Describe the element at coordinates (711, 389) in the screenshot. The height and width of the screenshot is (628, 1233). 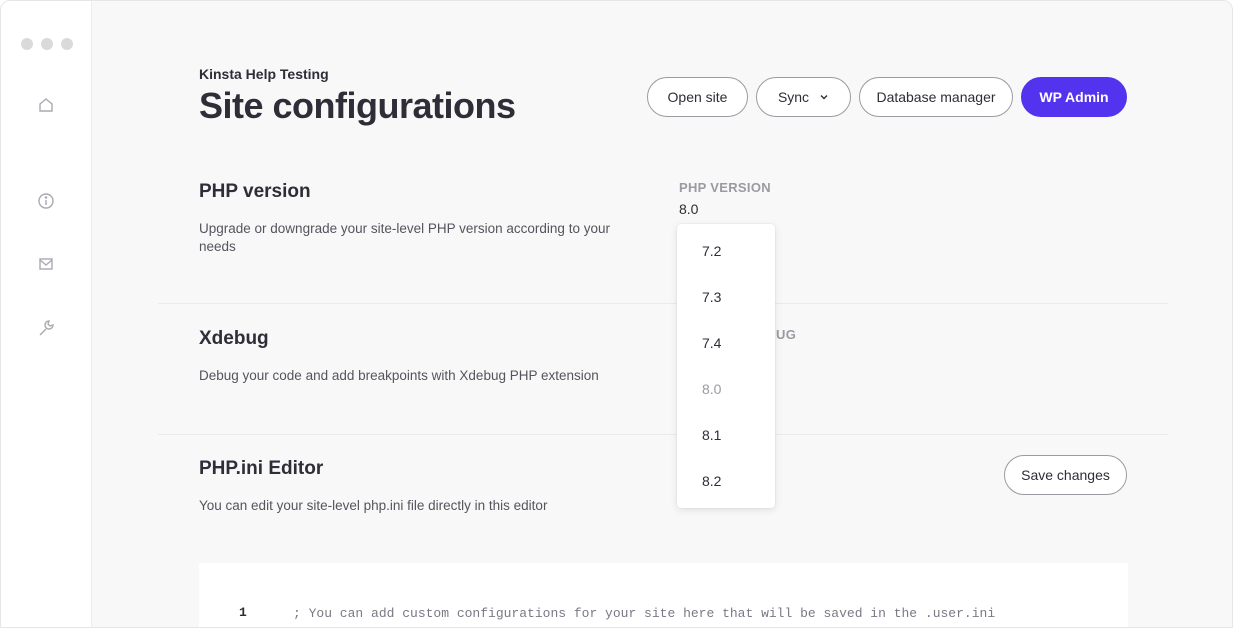
I see `php-option-8-0: 8.0` at that location.